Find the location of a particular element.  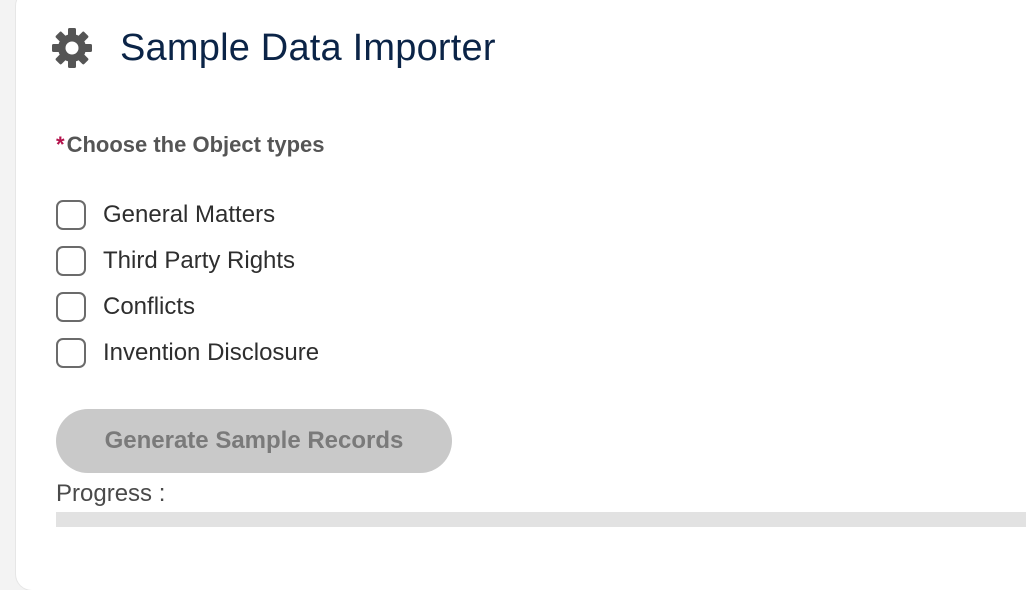

option-label: General Matters is located at coordinates (189, 214).